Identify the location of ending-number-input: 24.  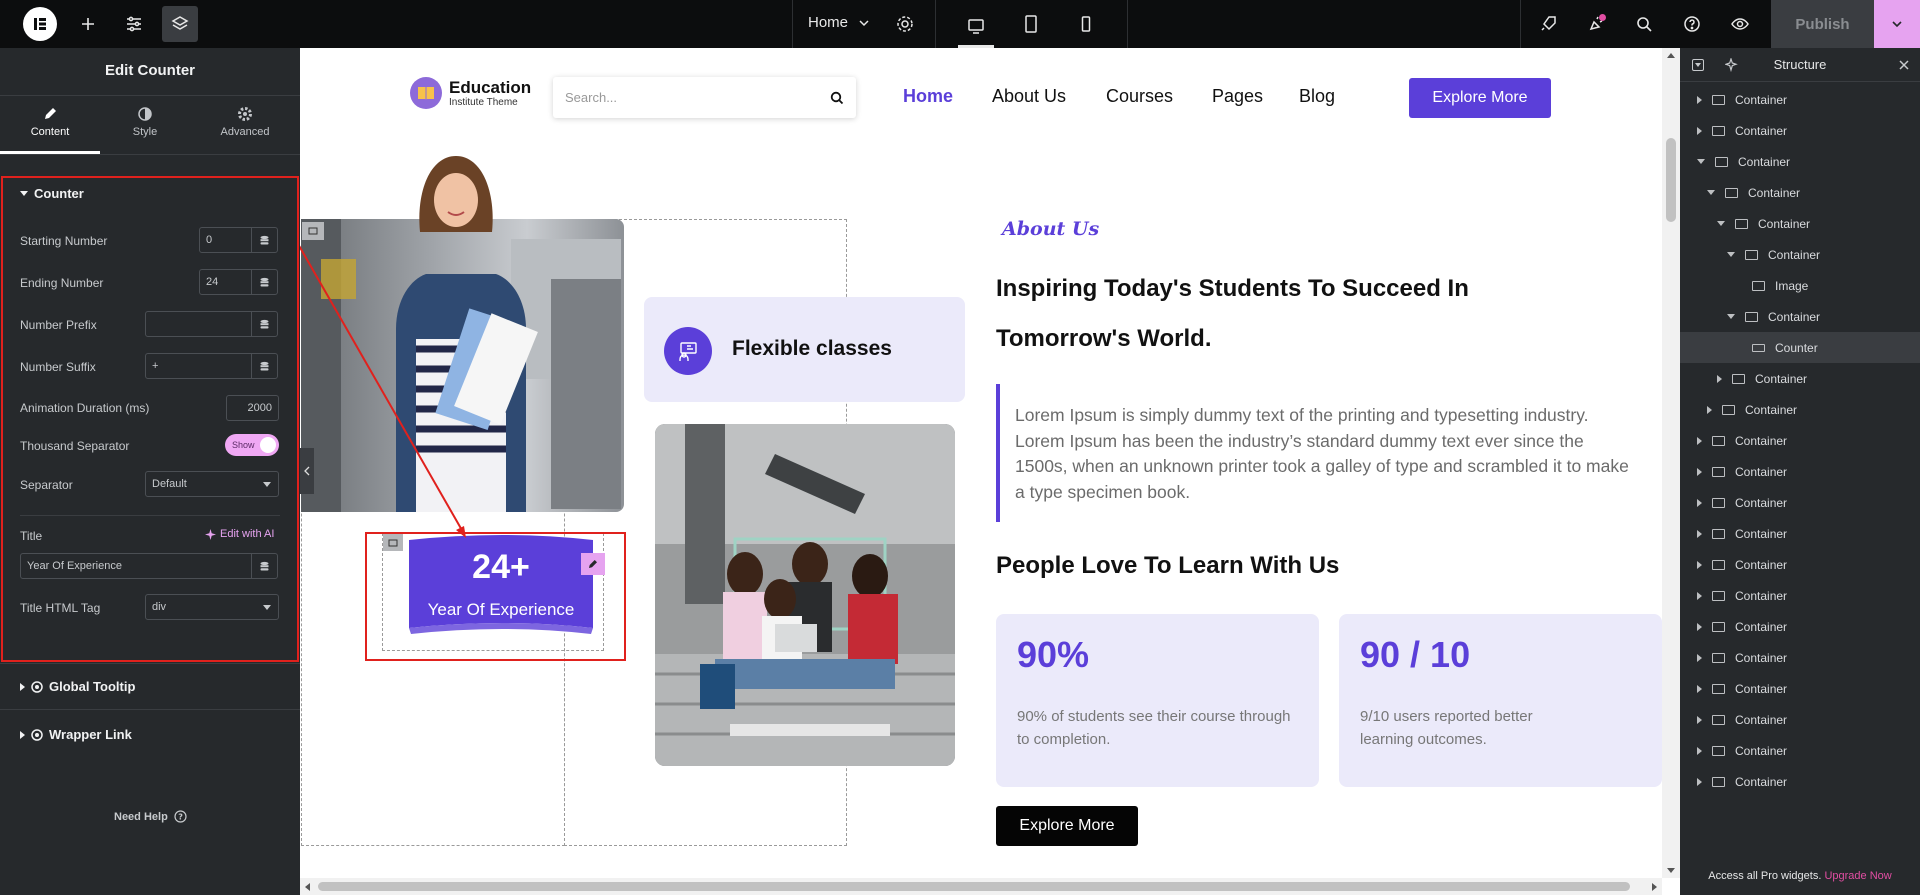
(225, 282).